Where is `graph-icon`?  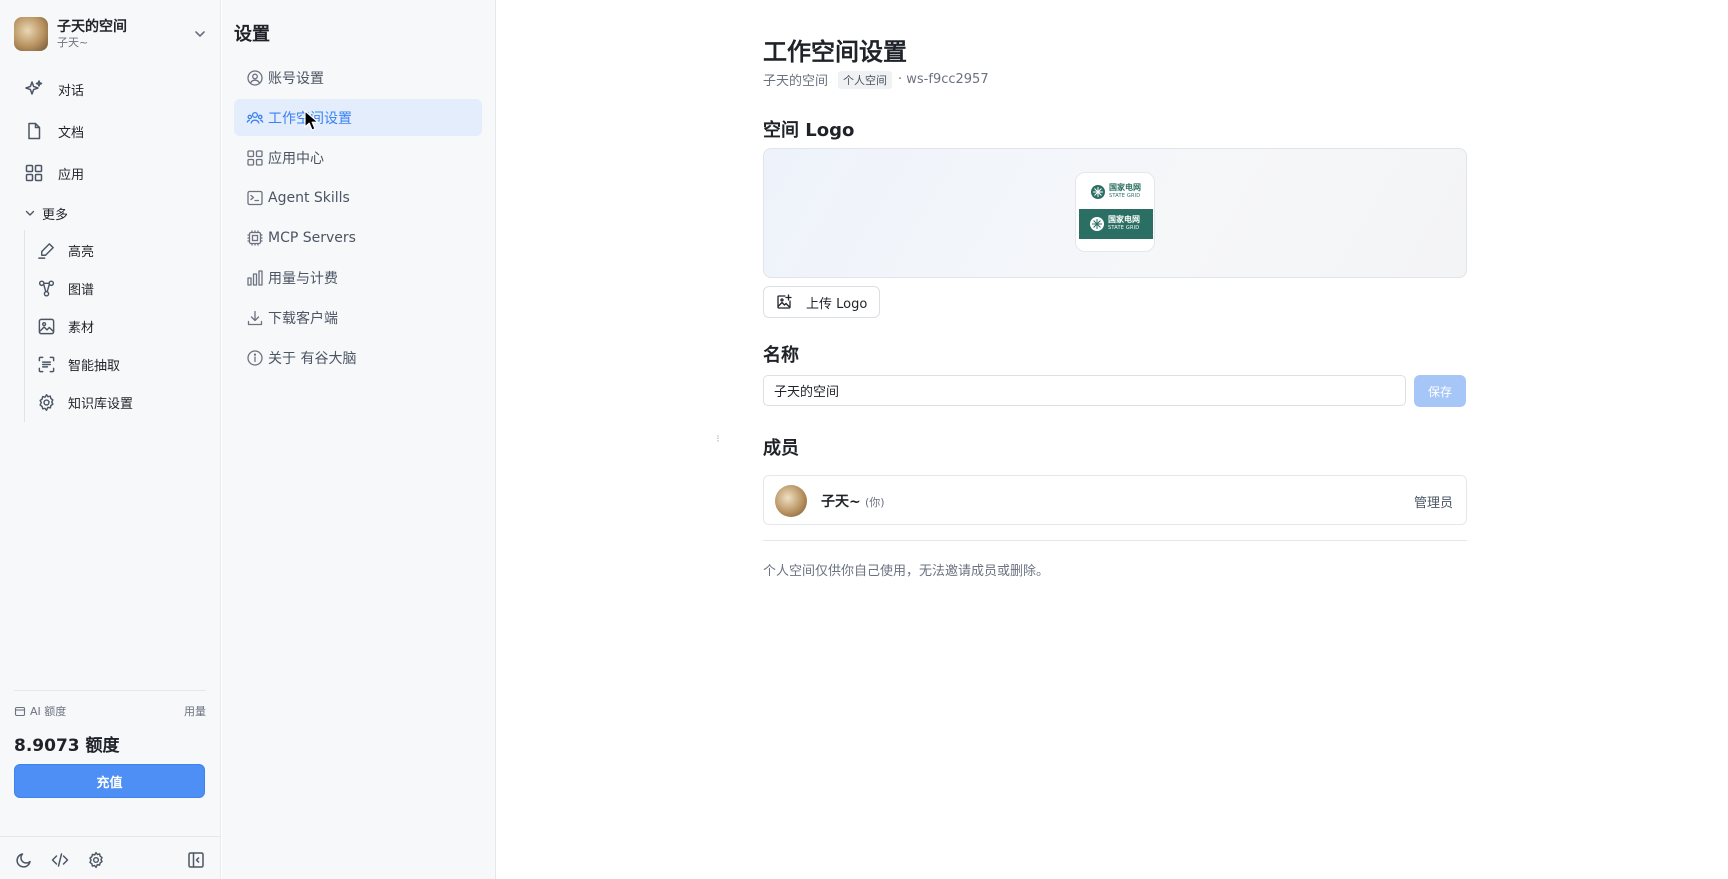
graph-icon is located at coordinates (46, 288).